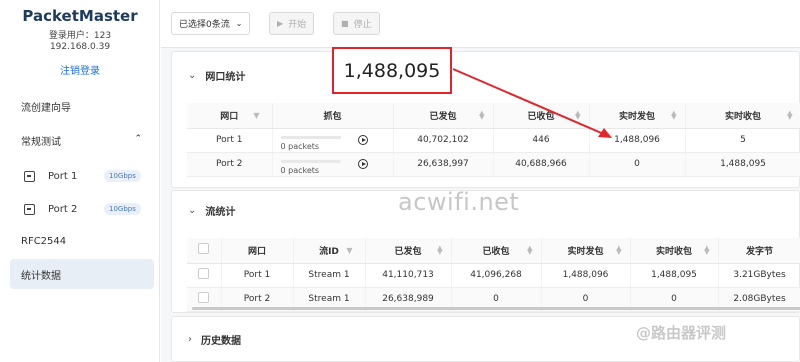  What do you see at coordinates (459, 202) in the screenshot?
I see `watermark-text: acwifi.net` at bounding box center [459, 202].